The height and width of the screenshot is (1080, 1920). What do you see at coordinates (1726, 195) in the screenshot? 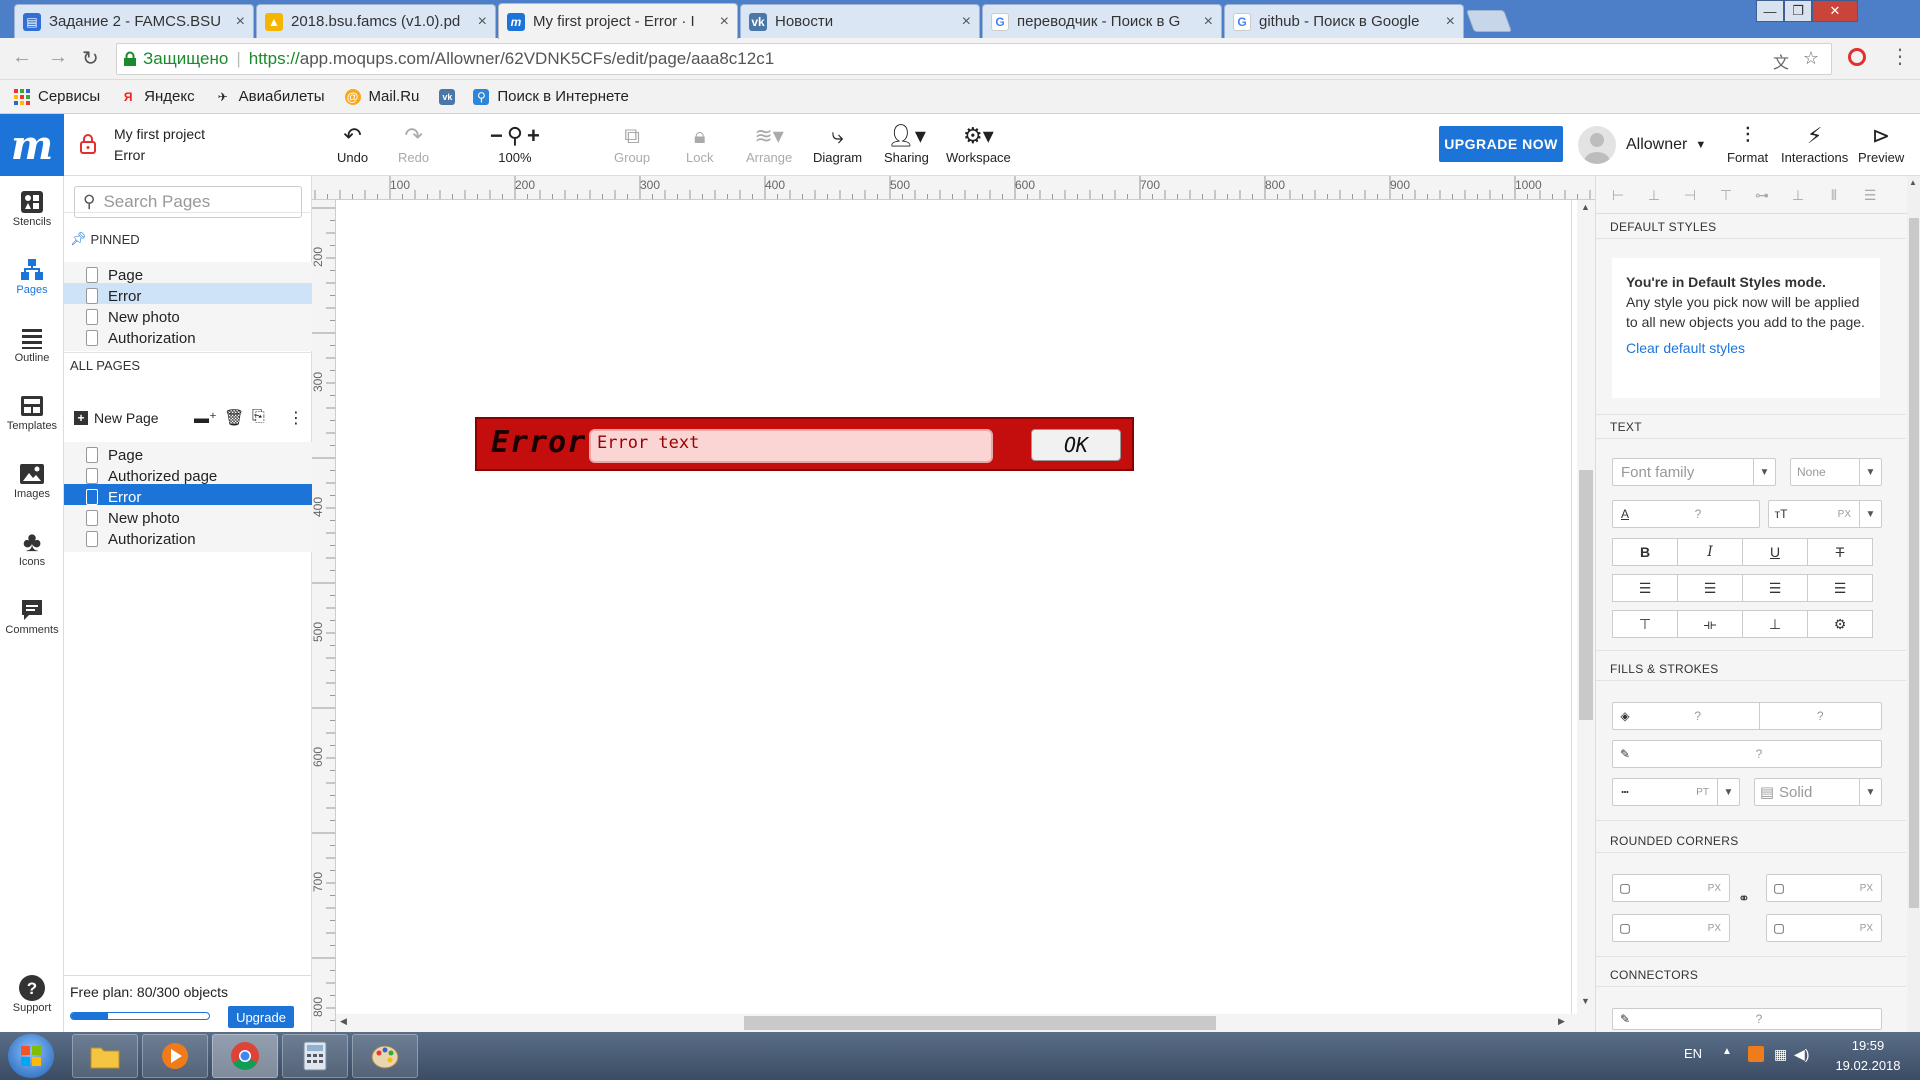
I see `align-top-icon: ⊤` at bounding box center [1726, 195].